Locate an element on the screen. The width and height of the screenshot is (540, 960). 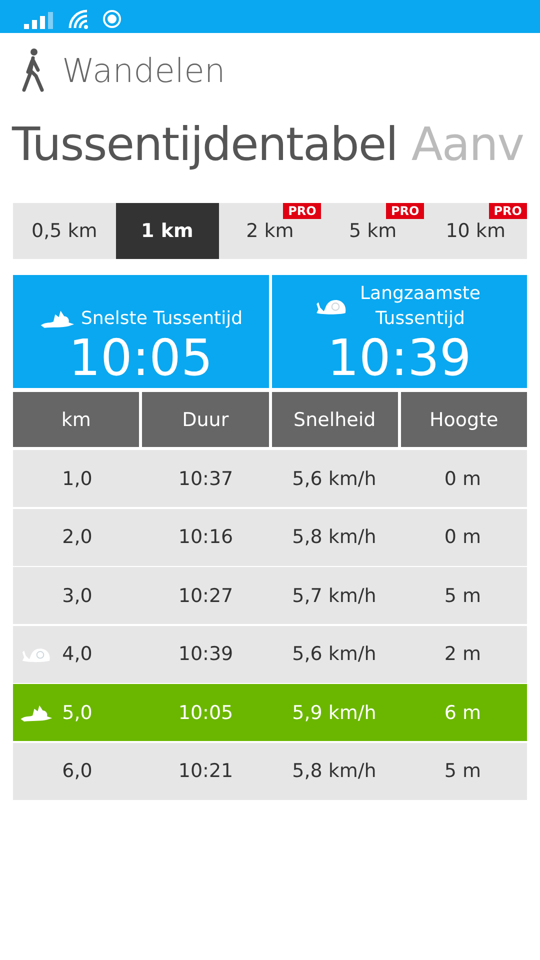
summary-label: Snelste Tussentijd is located at coordinates (161, 318).